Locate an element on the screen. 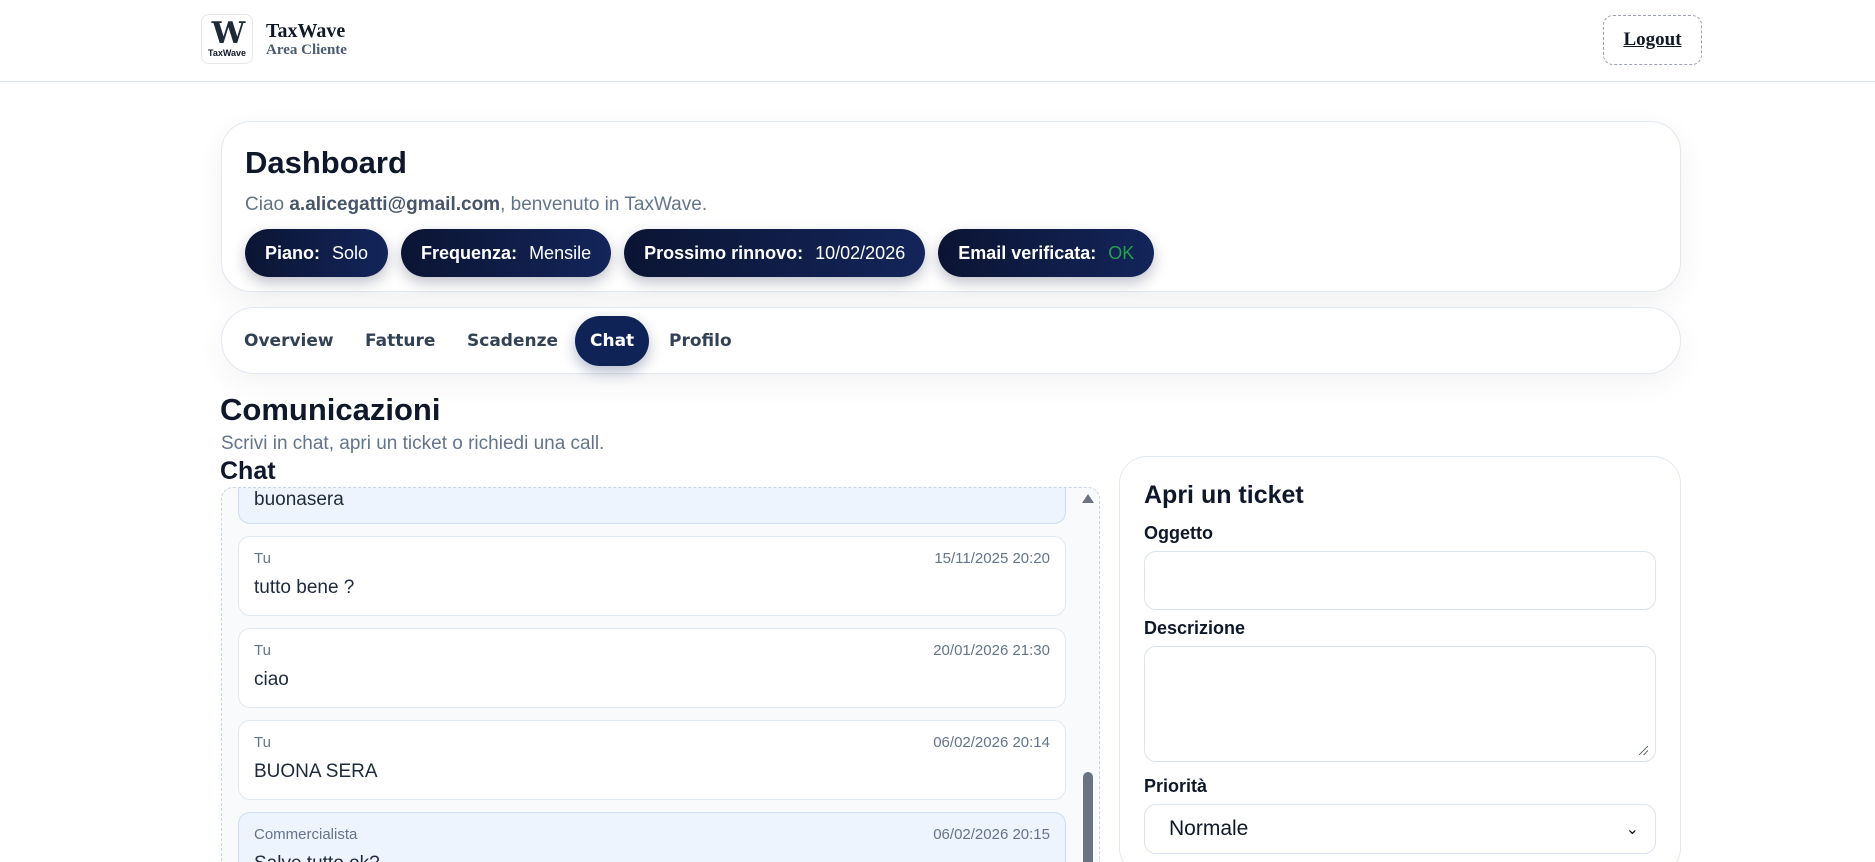  email-verified-pill: Email verificata: OK is located at coordinates (1046, 253).